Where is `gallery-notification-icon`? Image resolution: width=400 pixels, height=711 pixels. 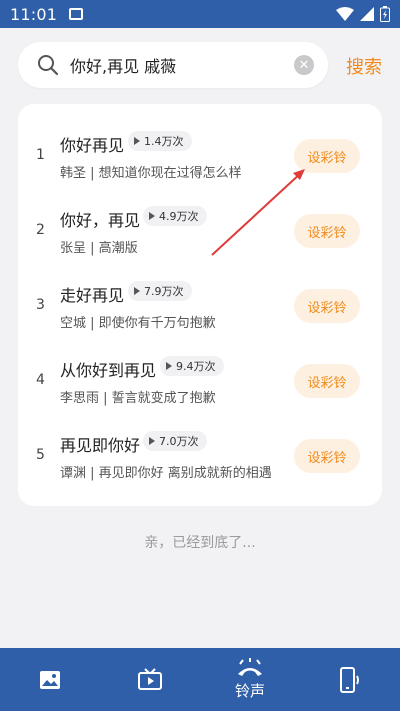 gallery-notification-icon is located at coordinates (76, 14).